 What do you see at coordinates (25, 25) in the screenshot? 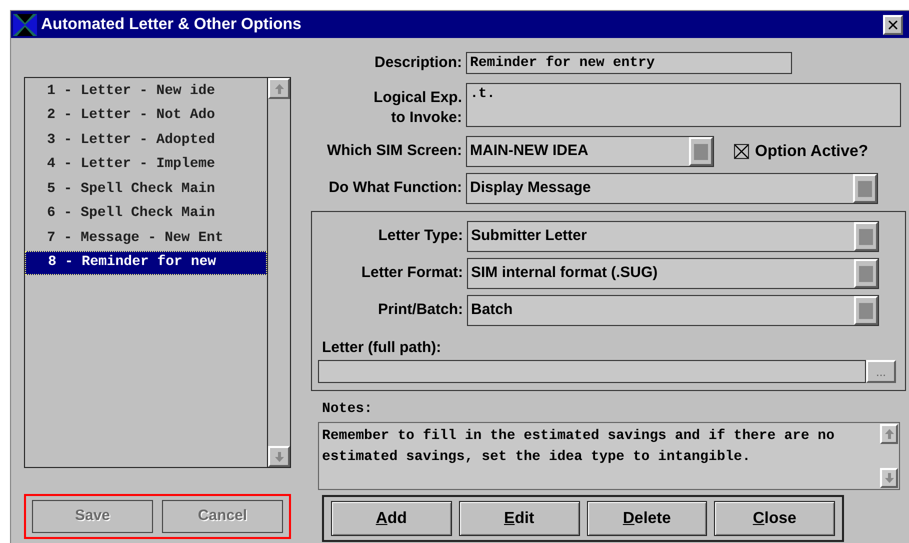
I see `app-logo-icon` at bounding box center [25, 25].